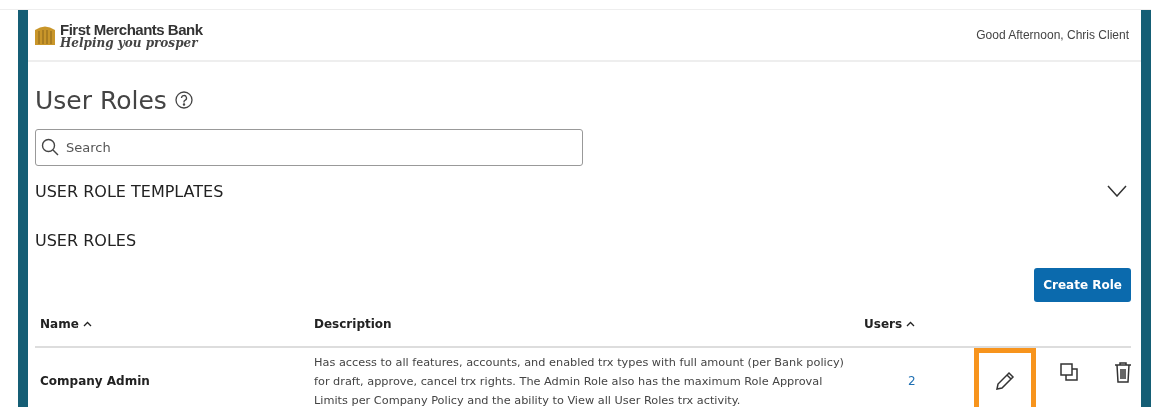  Describe the element at coordinates (1123, 372) in the screenshot. I see `trash-icon` at that location.